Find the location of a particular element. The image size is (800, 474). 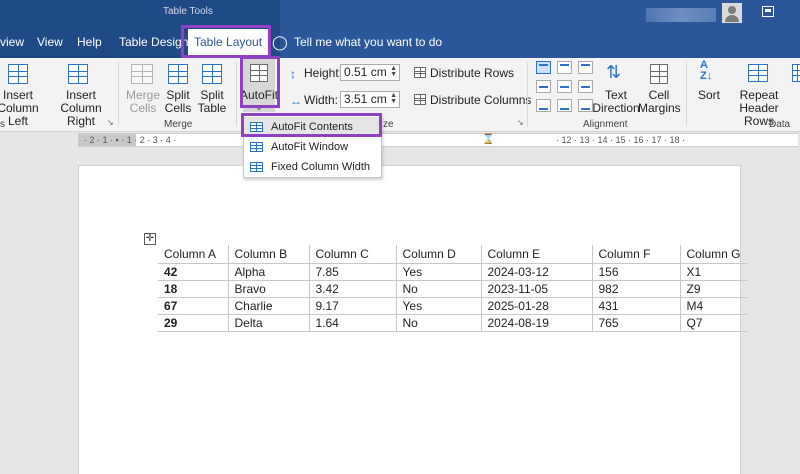

table-cell: 2025-01-28 is located at coordinates (536, 306).